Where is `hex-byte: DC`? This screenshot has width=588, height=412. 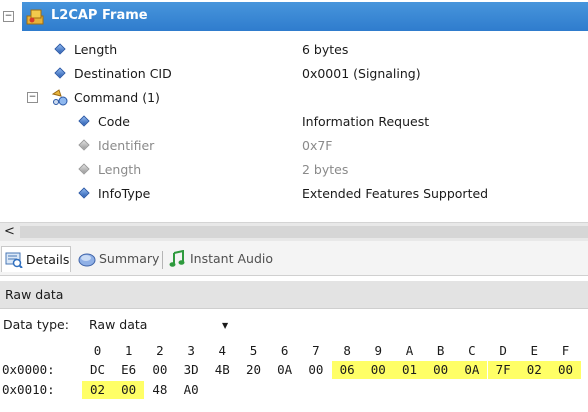
hex-byte: DC is located at coordinates (97, 370).